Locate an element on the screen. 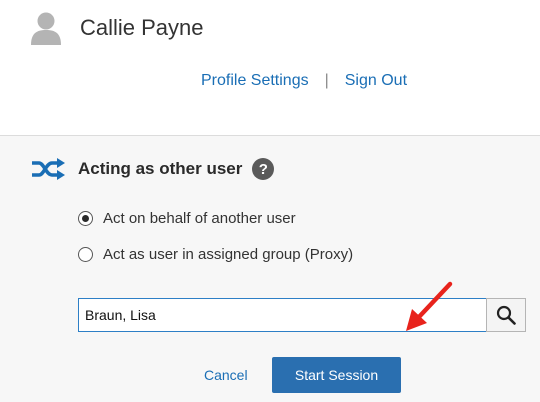  red-arrow-icon is located at coordinates (429, 306).